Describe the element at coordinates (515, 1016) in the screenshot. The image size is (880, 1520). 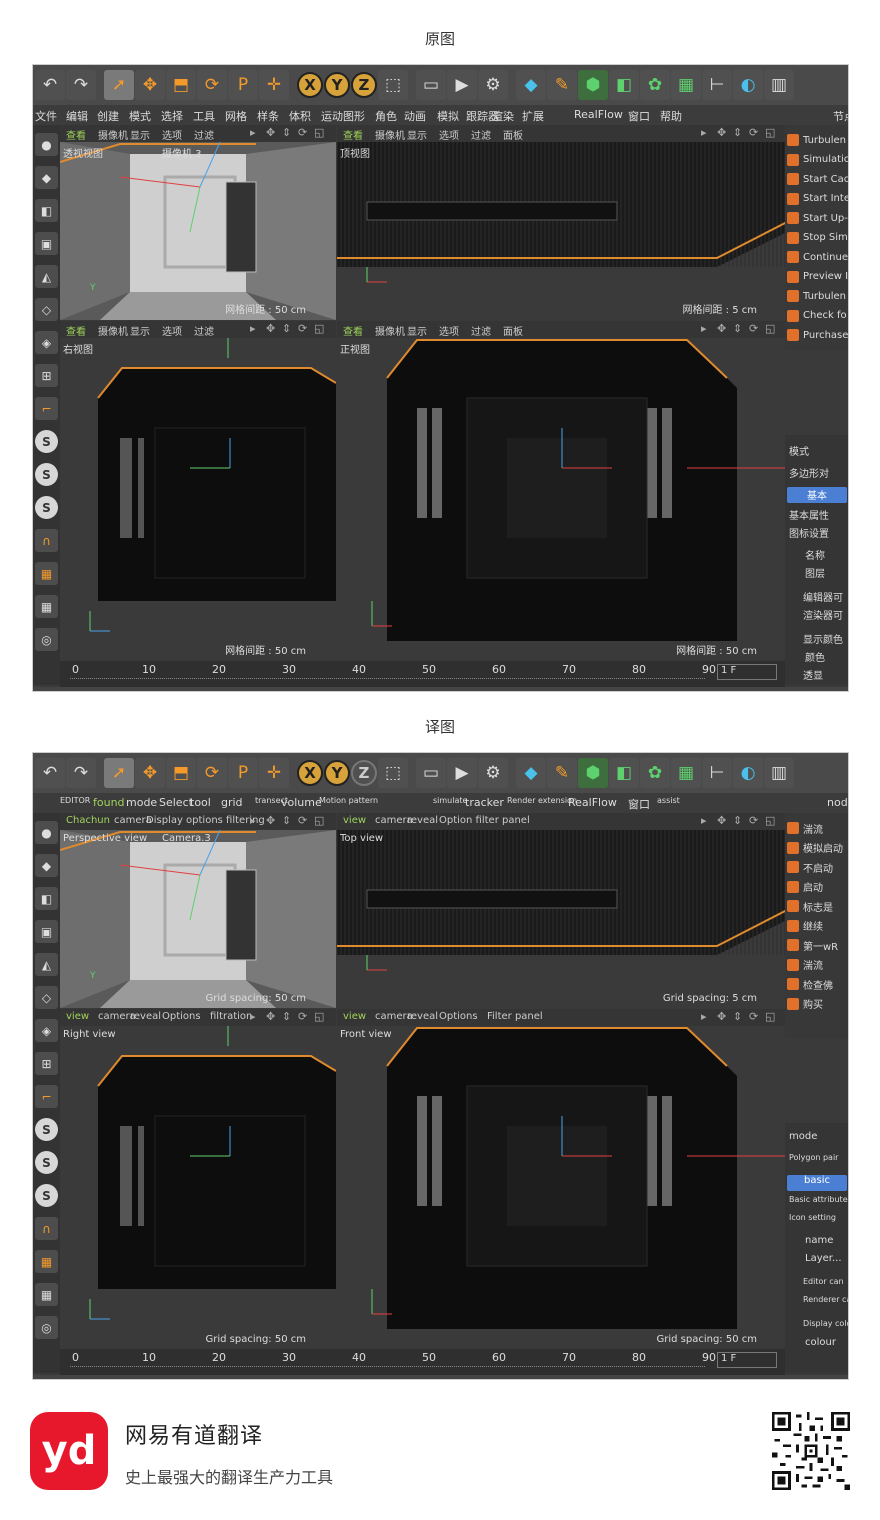
I see `viewport-menu-item: Filter panel` at that location.